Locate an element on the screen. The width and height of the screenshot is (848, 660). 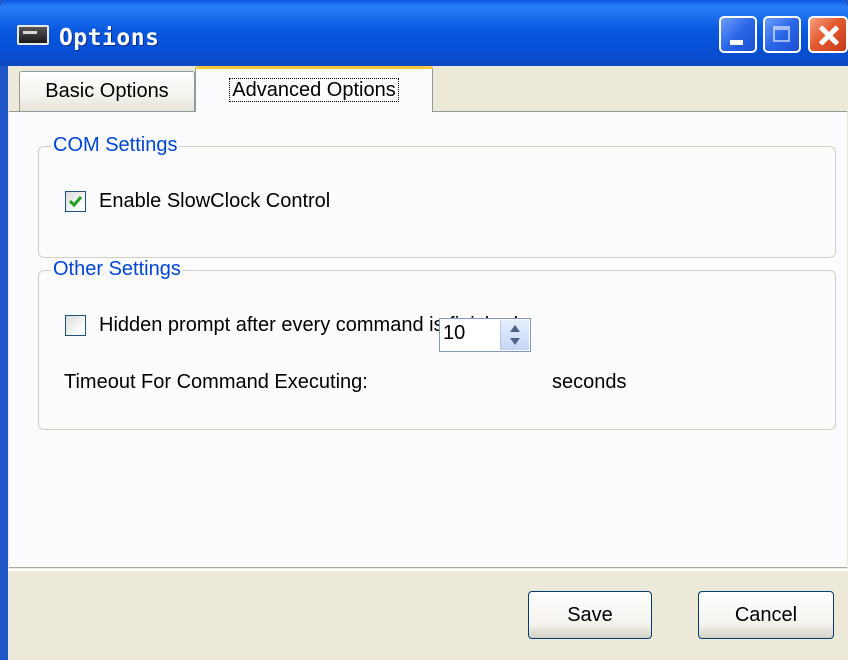
tab-advanced-options: Advanced Options is located at coordinates (314, 89).